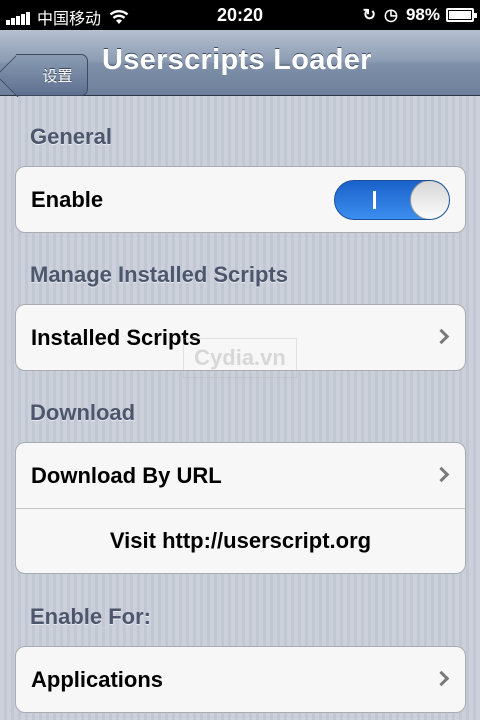 Image resolution: width=480 pixels, height=720 pixels. Describe the element at coordinates (71, 136) in the screenshot. I see `section-header-general: General` at that location.